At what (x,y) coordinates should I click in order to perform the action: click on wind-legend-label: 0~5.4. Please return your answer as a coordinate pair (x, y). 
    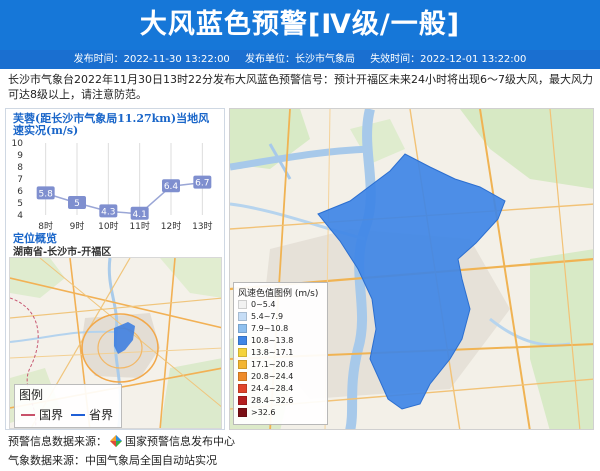
    Looking at the image, I should click on (263, 304).